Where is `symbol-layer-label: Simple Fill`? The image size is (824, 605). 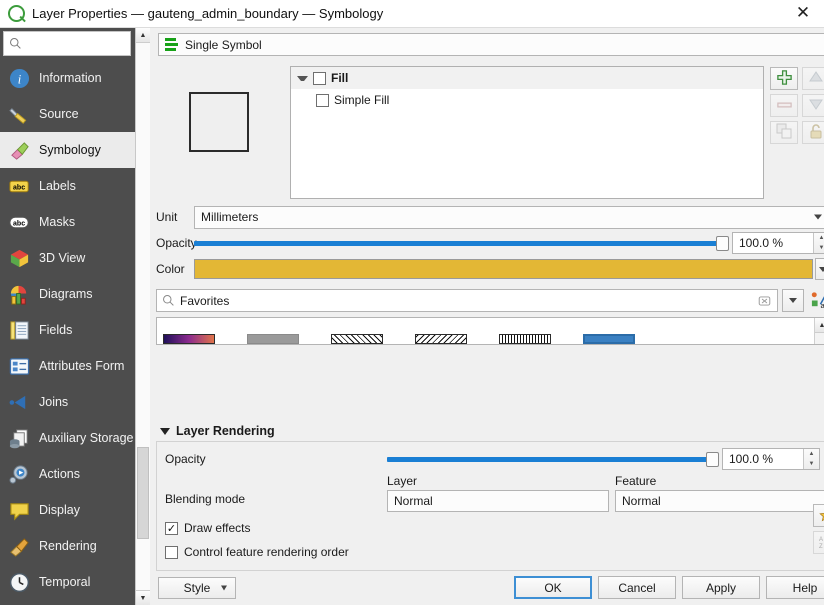
symbol-layer-label: Simple Fill is located at coordinates (362, 100).